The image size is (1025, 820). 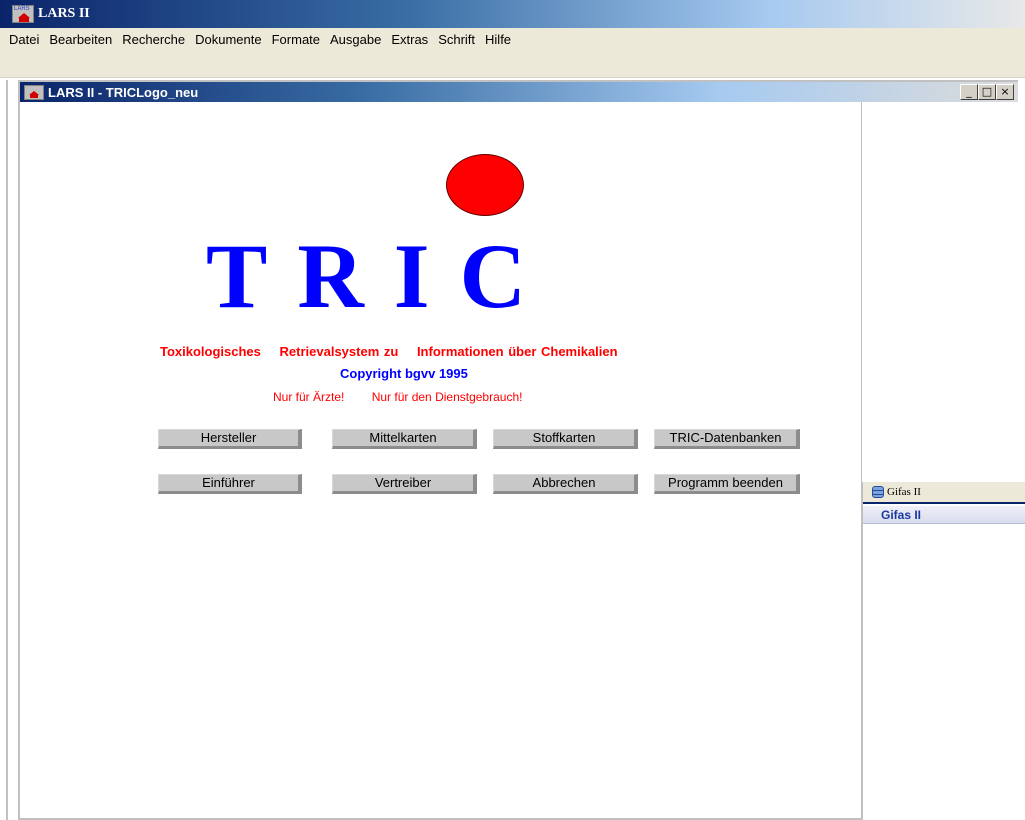 What do you see at coordinates (339, 351) in the screenshot?
I see `subtitle-part-2: Retrievalsystem zu` at bounding box center [339, 351].